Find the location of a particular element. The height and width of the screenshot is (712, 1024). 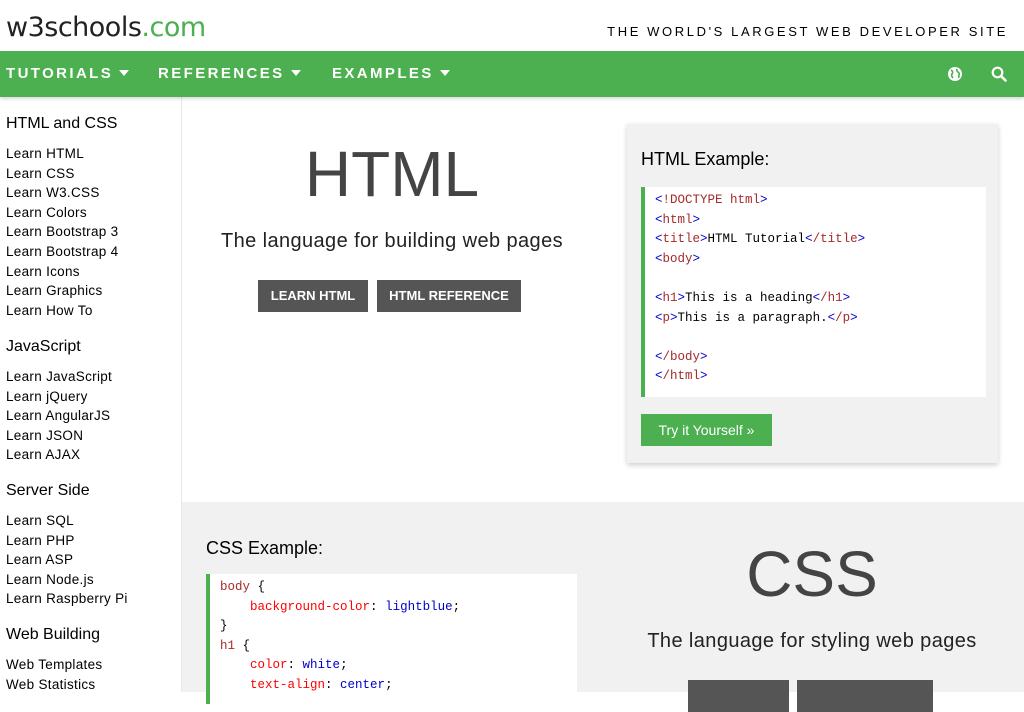

code-token: p is located at coordinates (666, 317).